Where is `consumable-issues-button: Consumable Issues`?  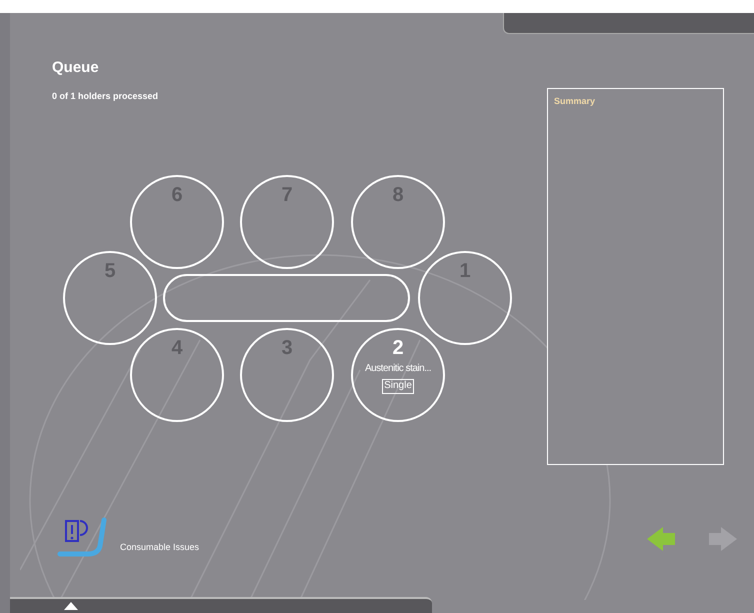
consumable-issues-button: Consumable Issues is located at coordinates (128, 537).